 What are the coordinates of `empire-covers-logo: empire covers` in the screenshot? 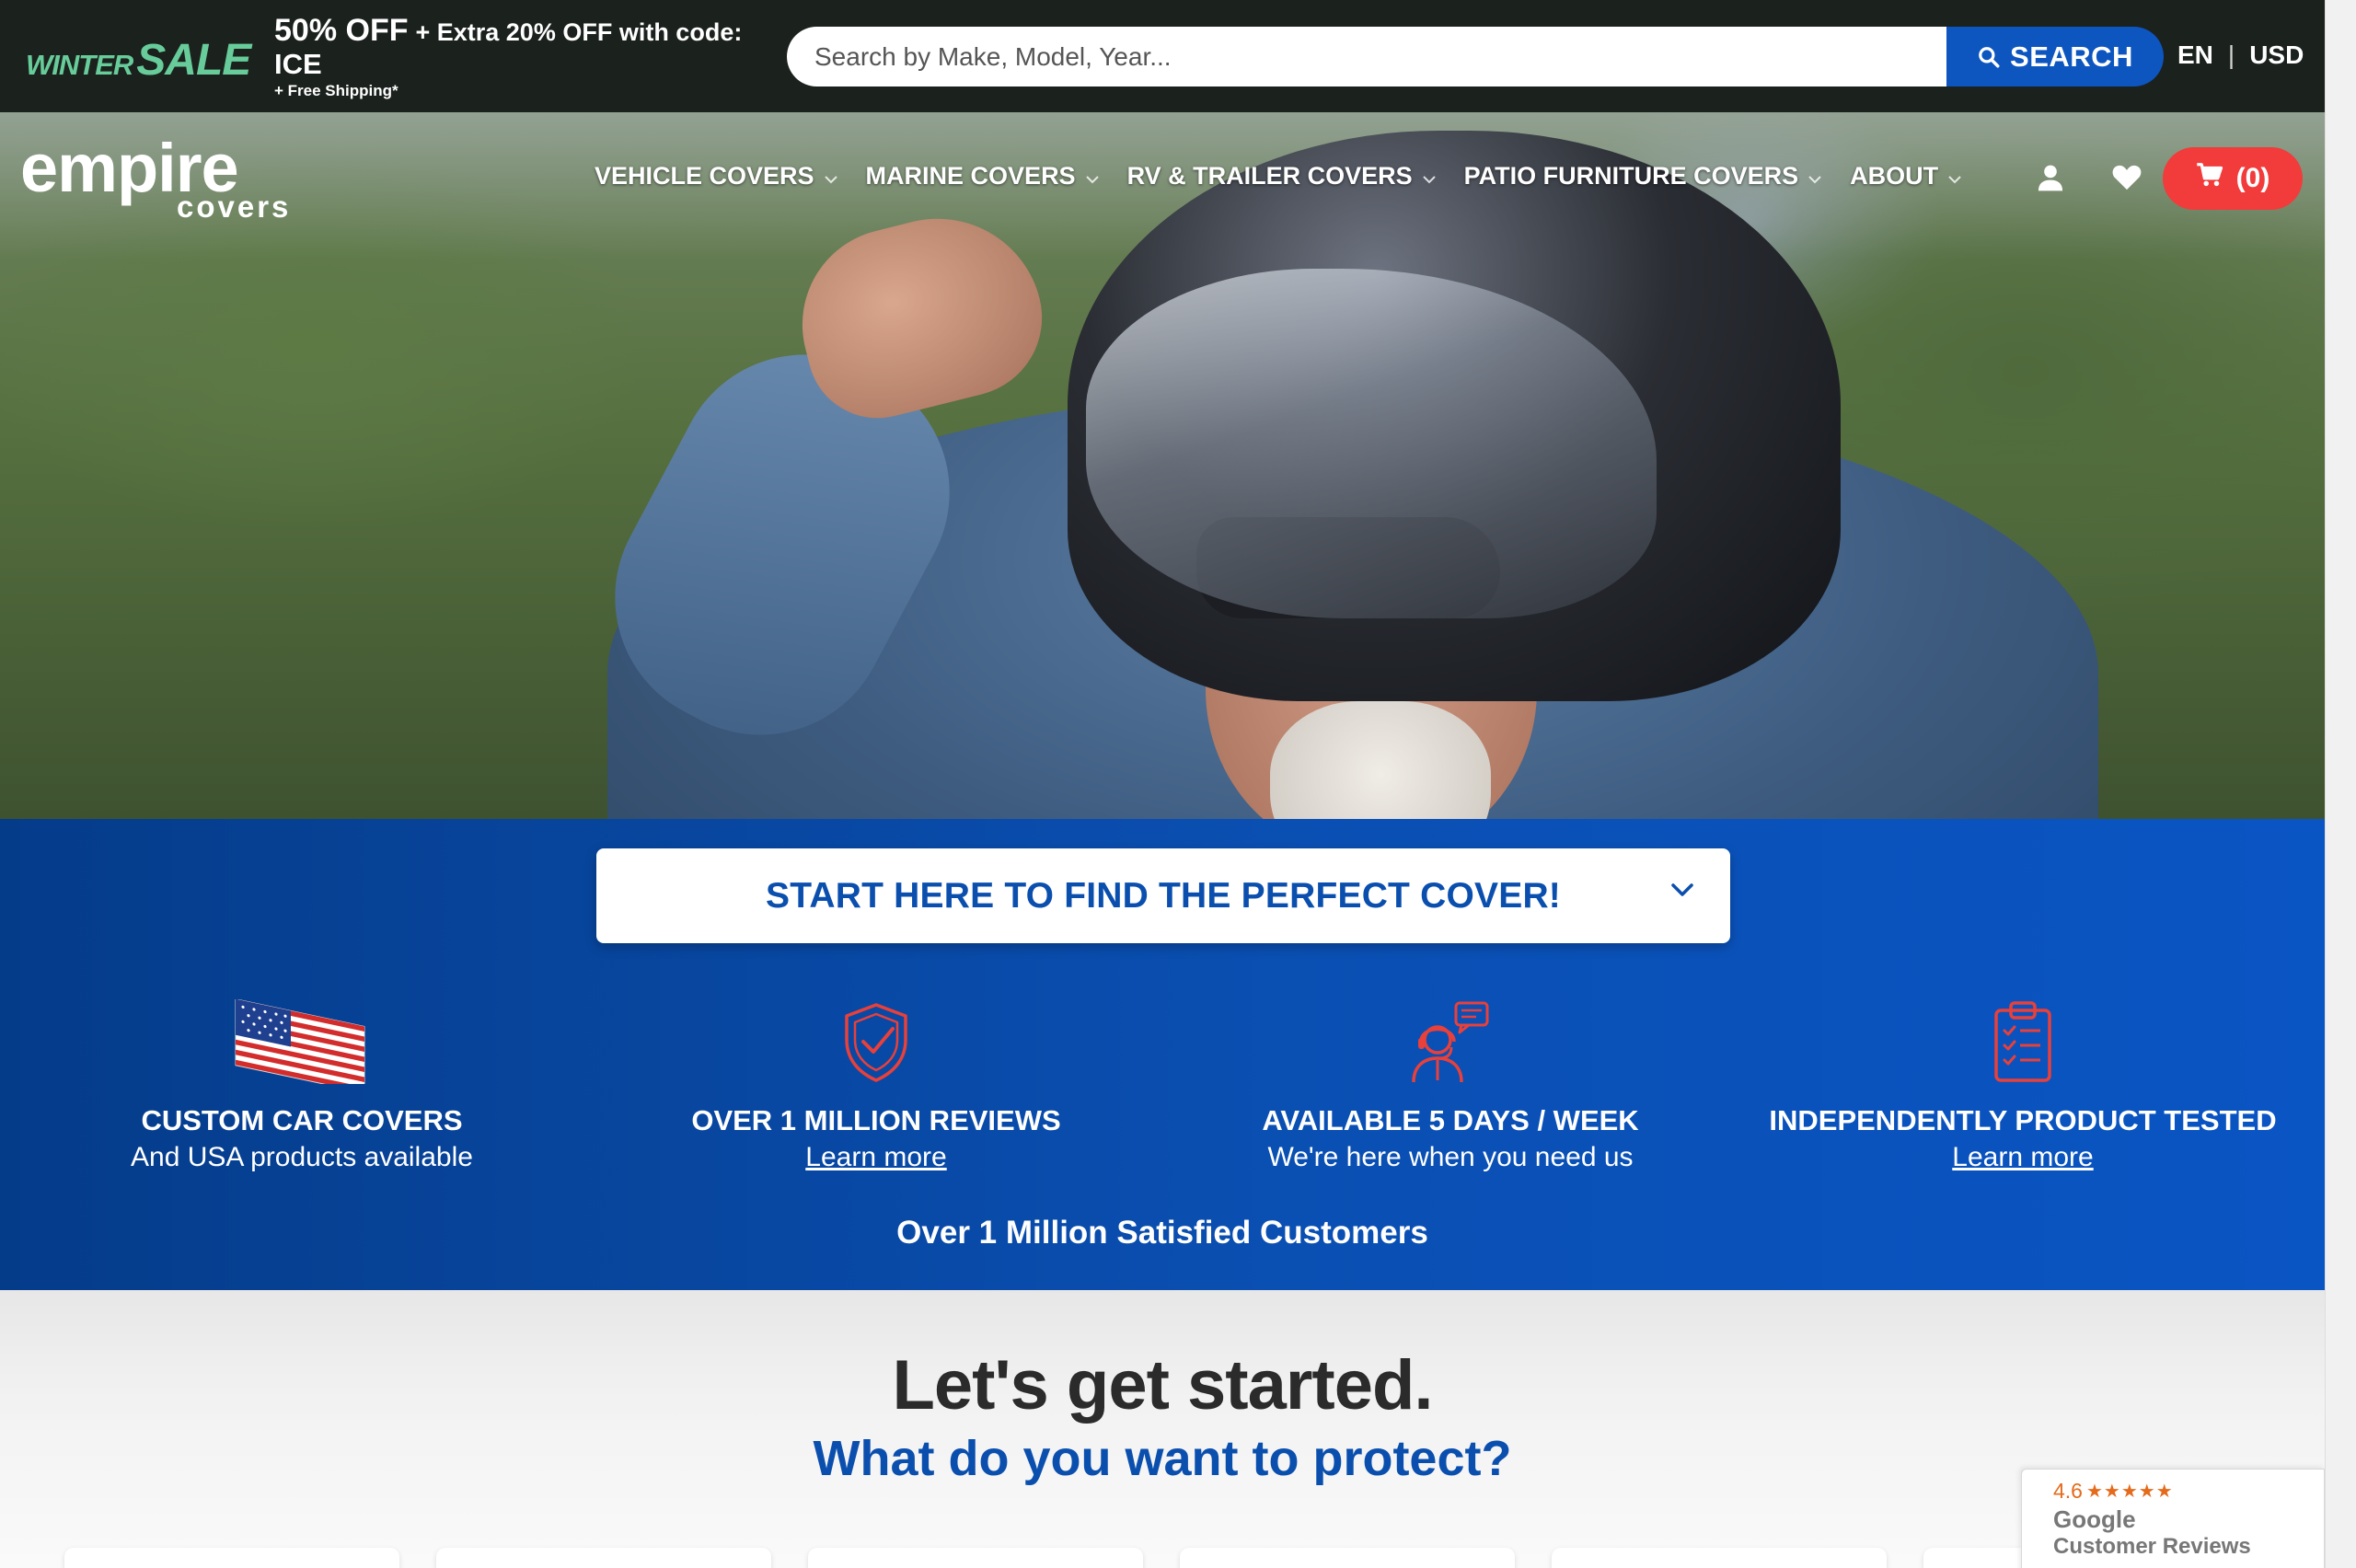 It's located at (156, 179).